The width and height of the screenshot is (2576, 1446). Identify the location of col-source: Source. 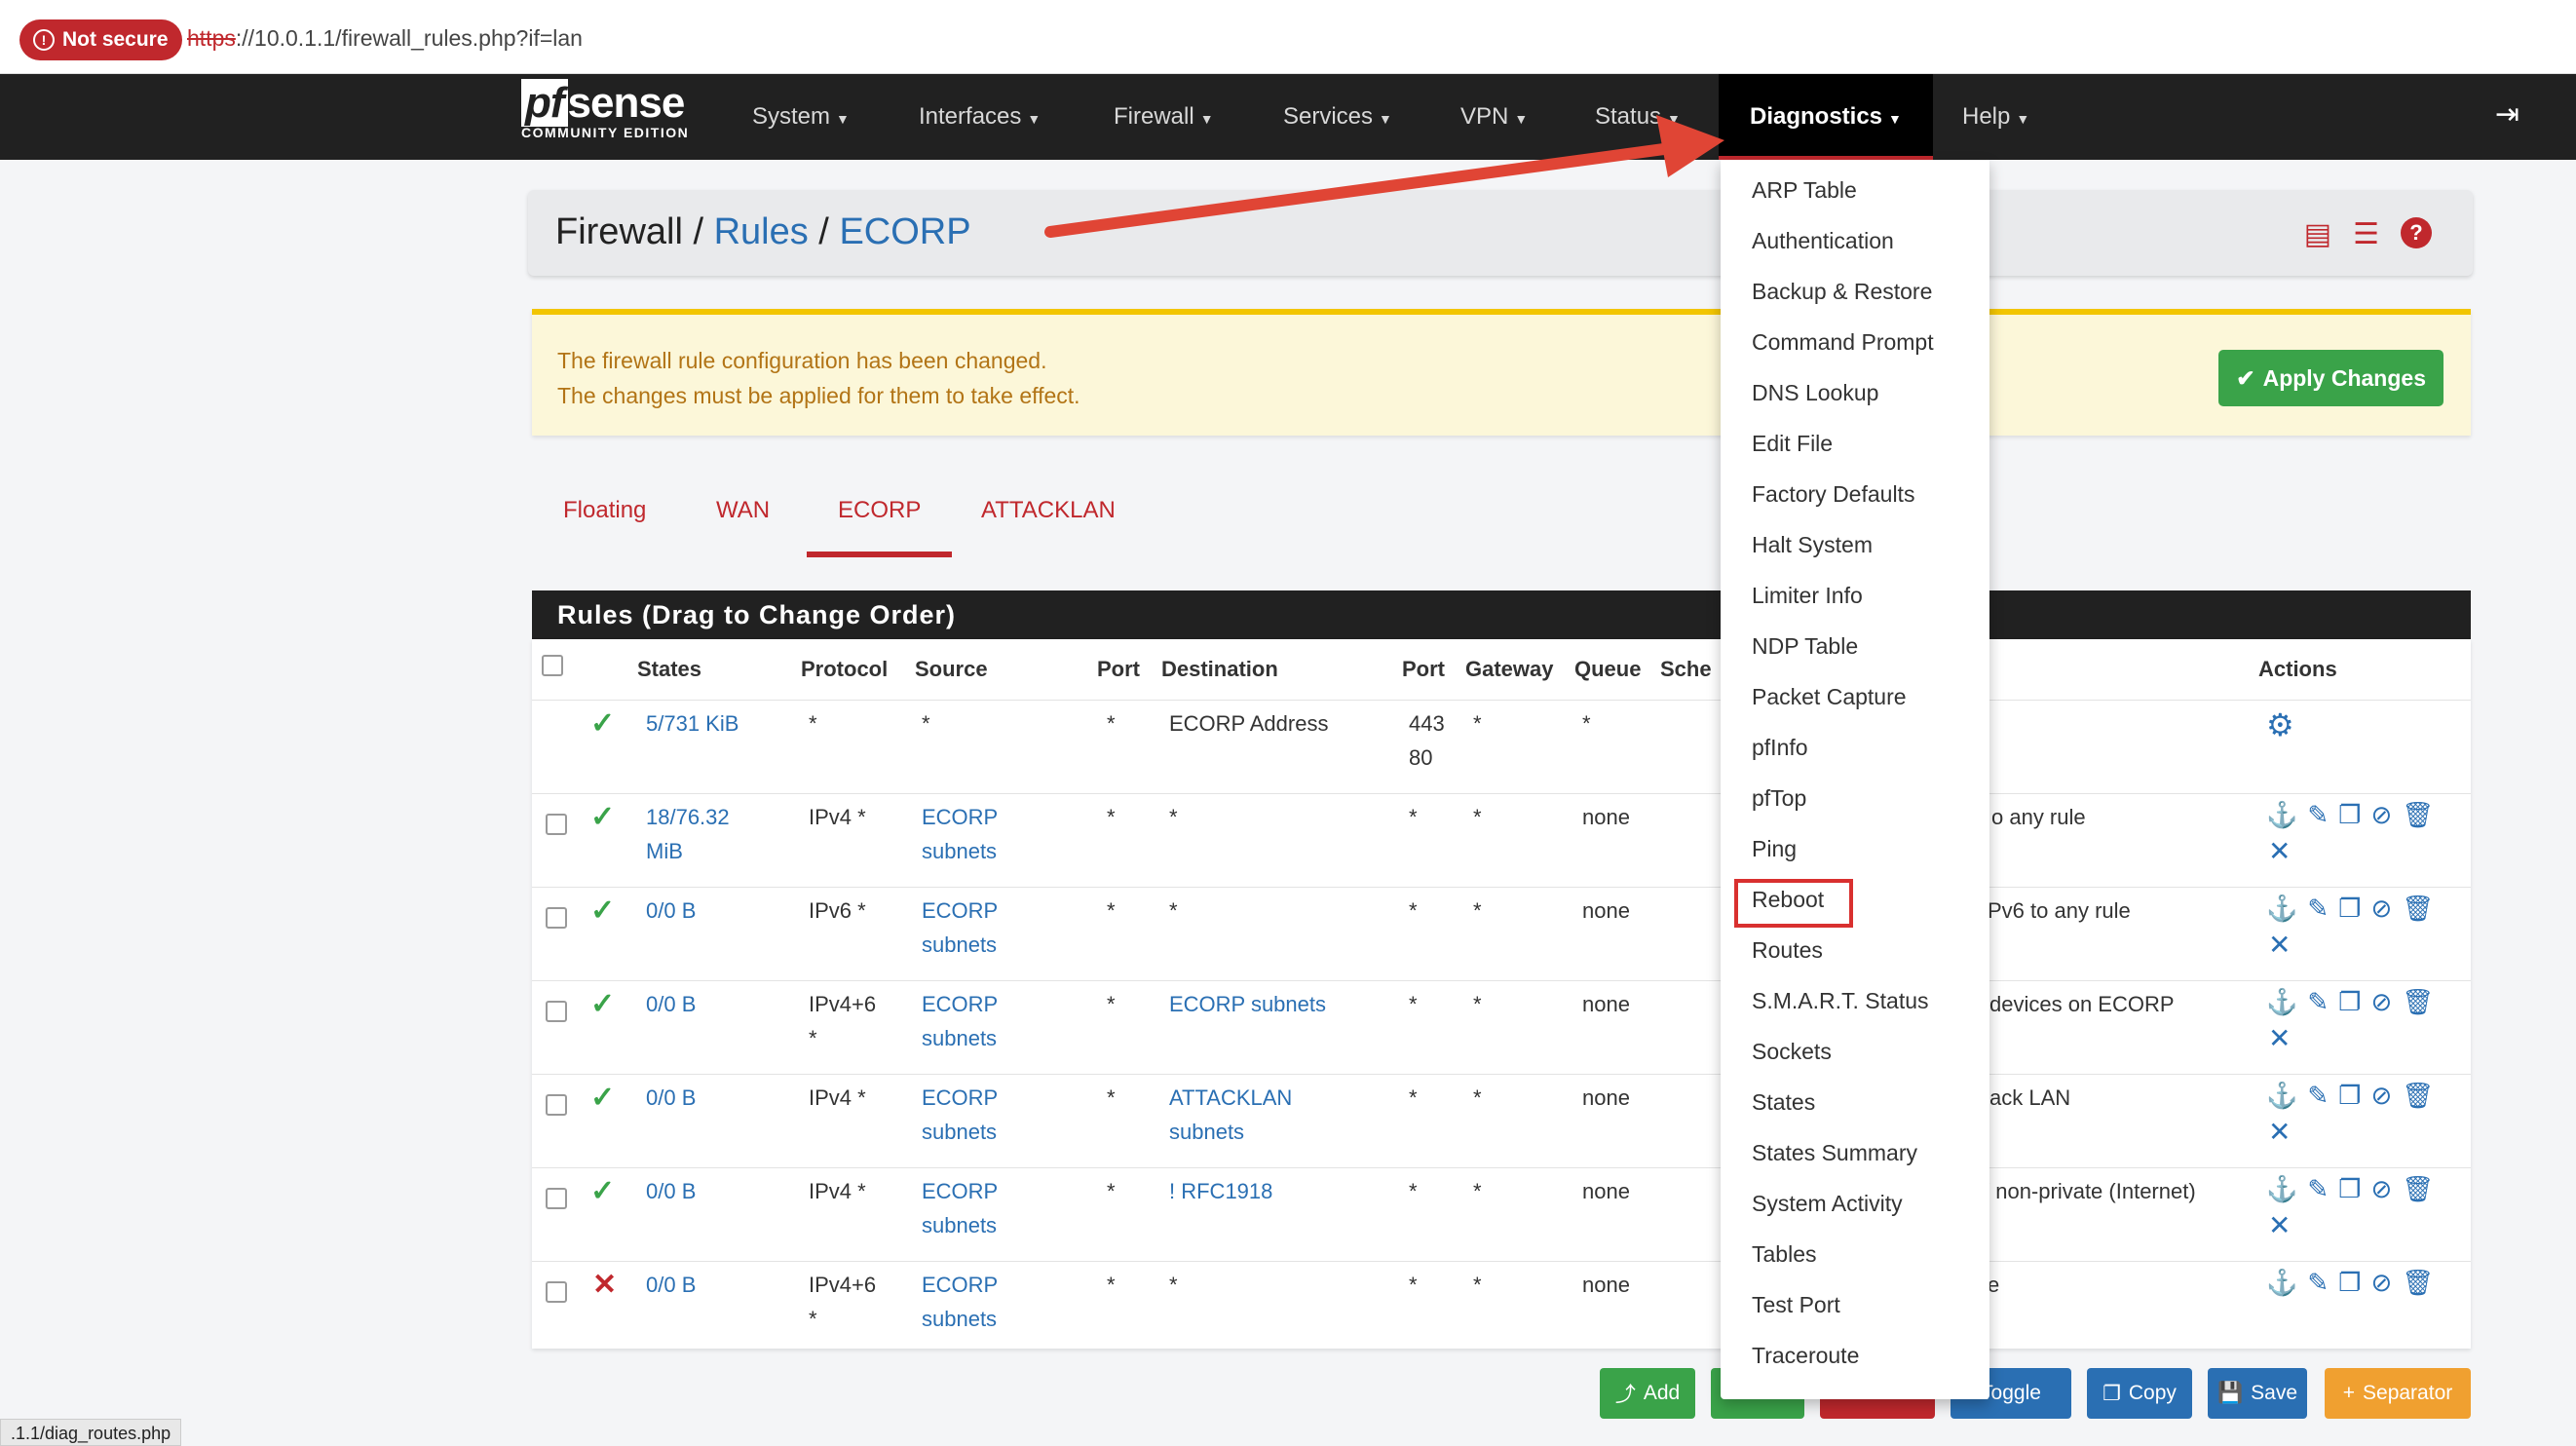
(951, 669).